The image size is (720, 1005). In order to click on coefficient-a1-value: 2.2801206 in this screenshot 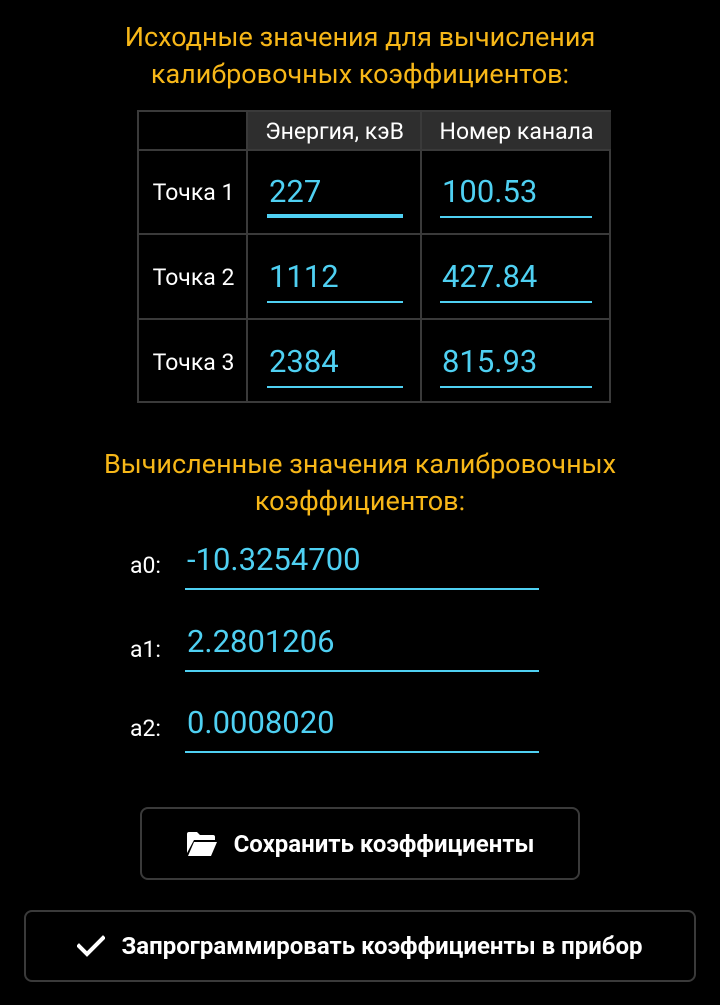, I will do `click(261, 641)`.